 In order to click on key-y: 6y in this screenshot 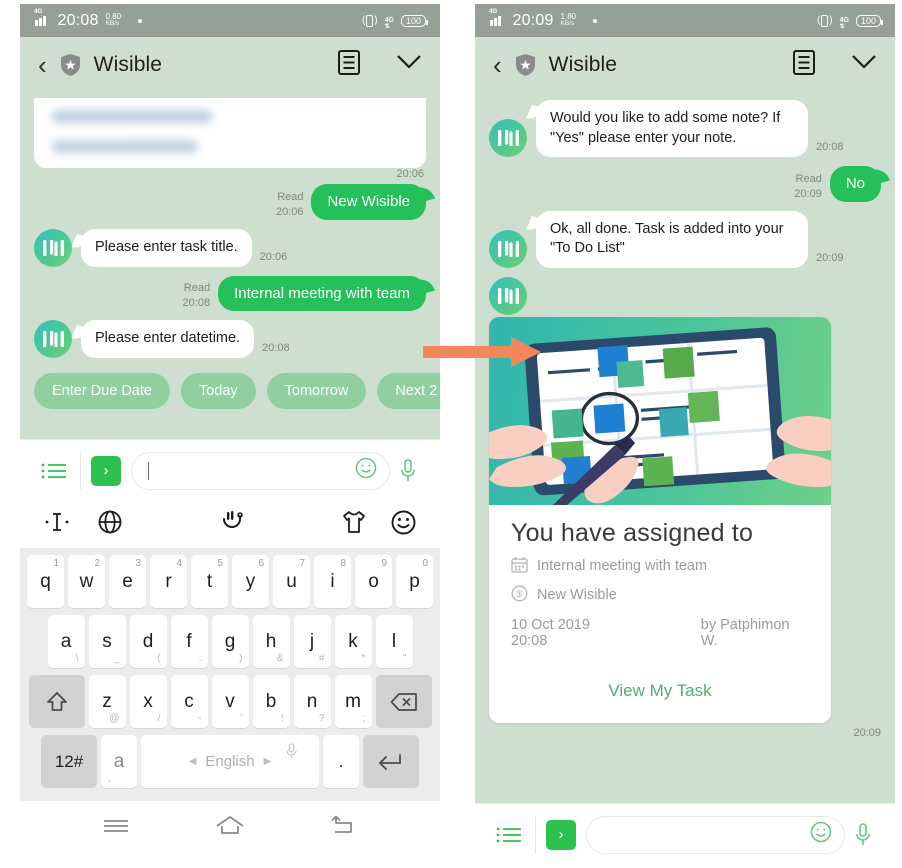, I will do `click(250, 581)`.